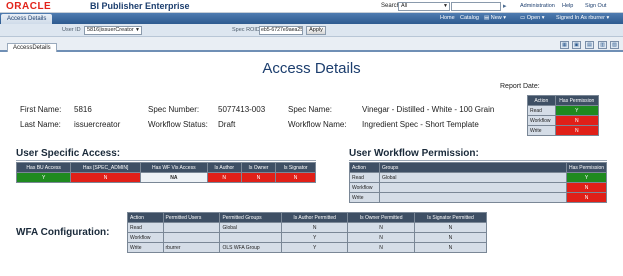 The image size is (623, 276). What do you see at coordinates (478, 197) in the screenshot?
I see `table-row: Write N` at bounding box center [478, 197].